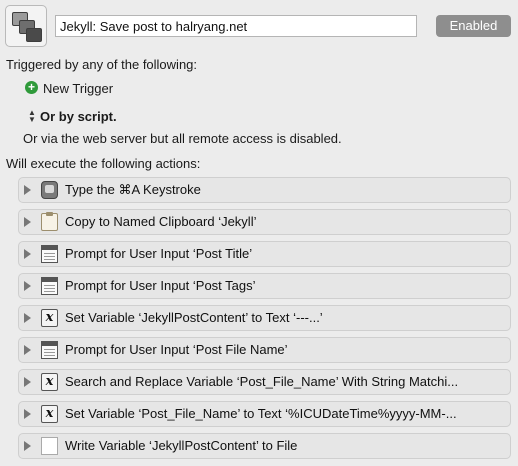 The width and height of the screenshot is (518, 466). I want to click on action-label: Copy to Named Clipboard ‘Jekyll’, so click(161, 221).